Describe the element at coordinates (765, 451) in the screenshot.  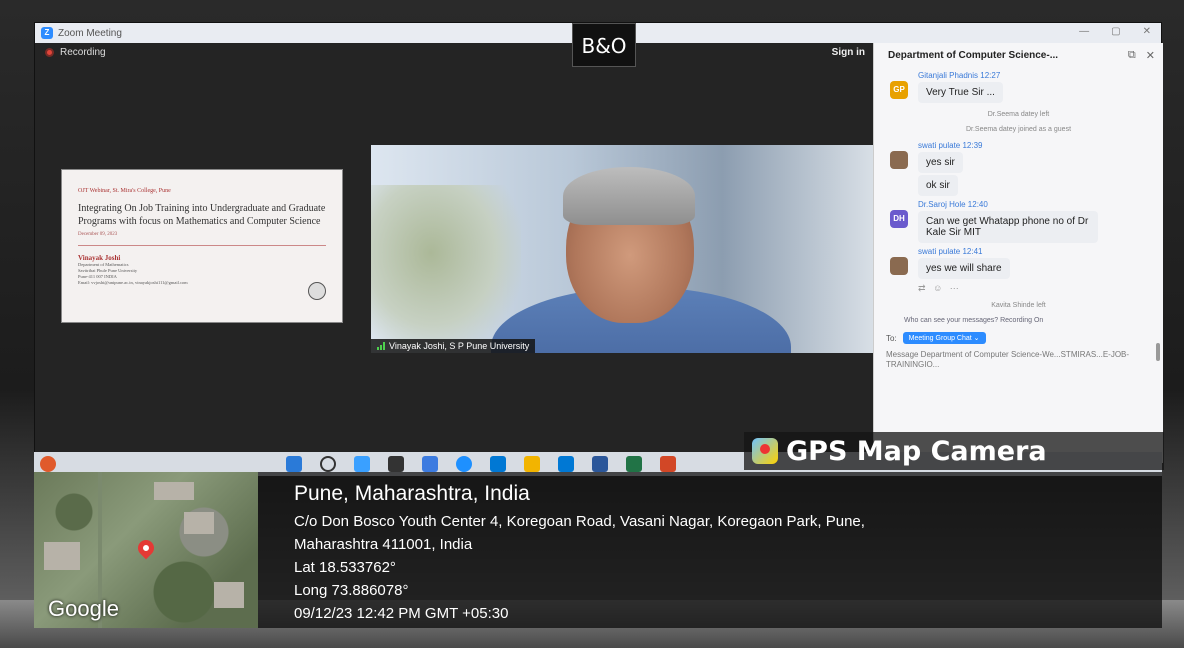
I see `gps-camera-icon` at that location.